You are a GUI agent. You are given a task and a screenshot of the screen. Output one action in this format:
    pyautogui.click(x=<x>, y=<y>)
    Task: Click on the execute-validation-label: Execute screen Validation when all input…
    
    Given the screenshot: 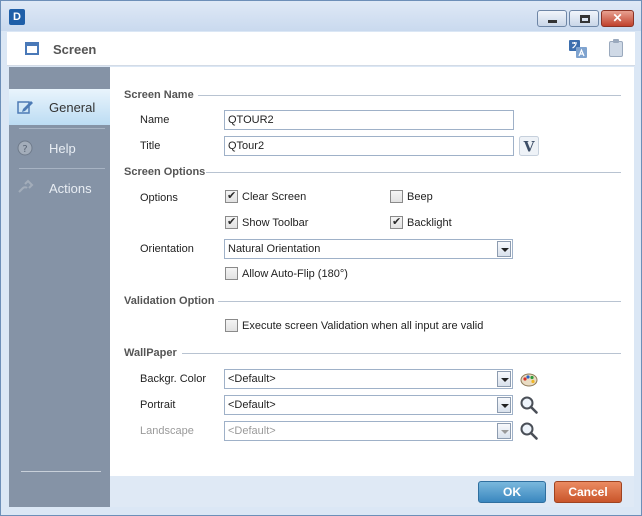 What is the action you would take?
    pyautogui.click(x=363, y=326)
    